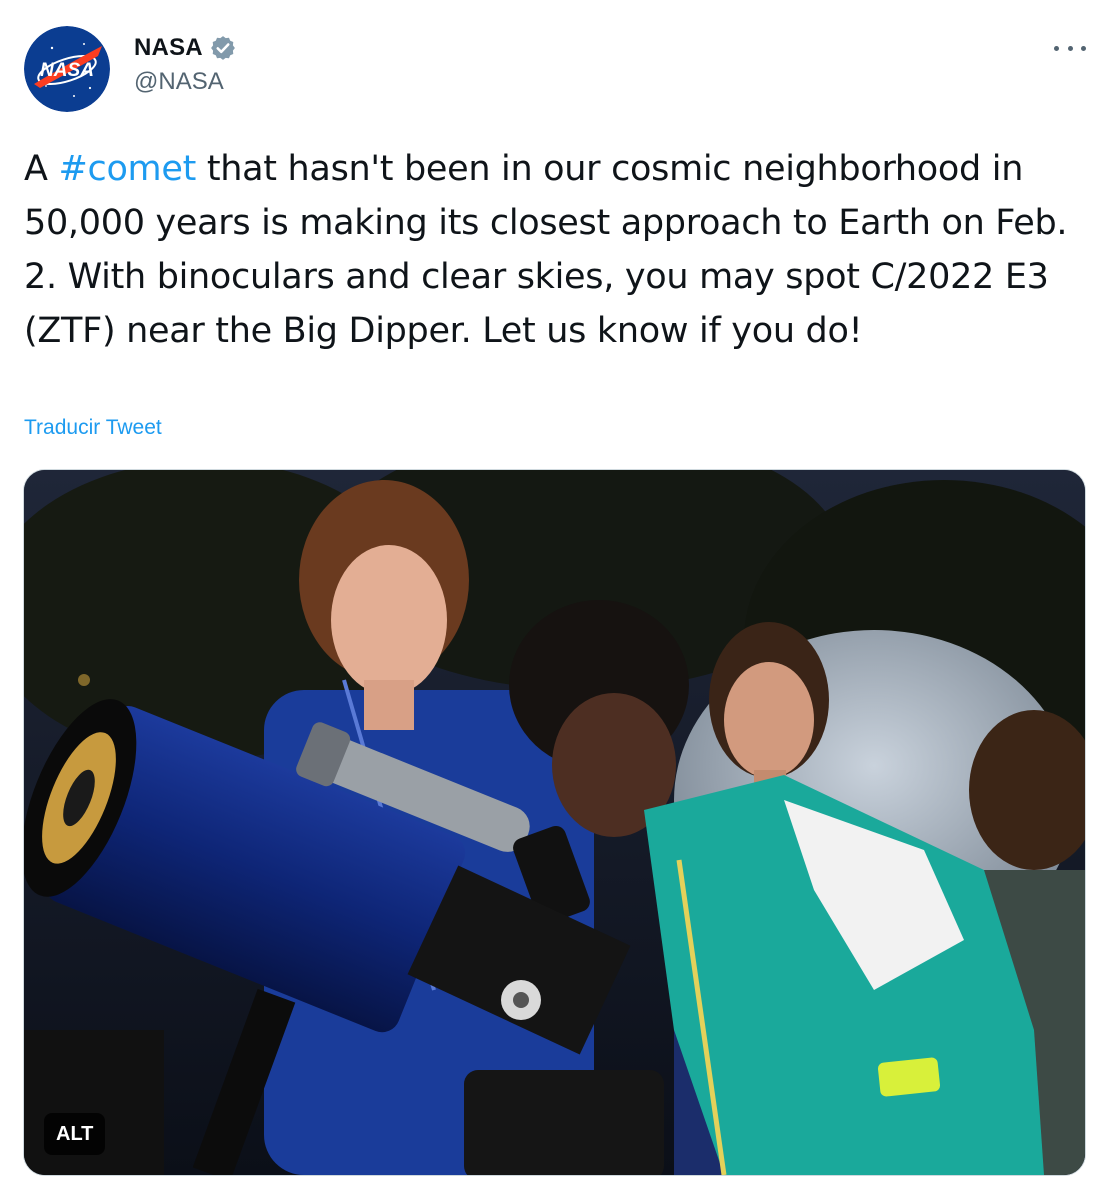  Describe the element at coordinates (75, 1134) in the screenshot. I see `alt-text-badge: ALT` at that location.